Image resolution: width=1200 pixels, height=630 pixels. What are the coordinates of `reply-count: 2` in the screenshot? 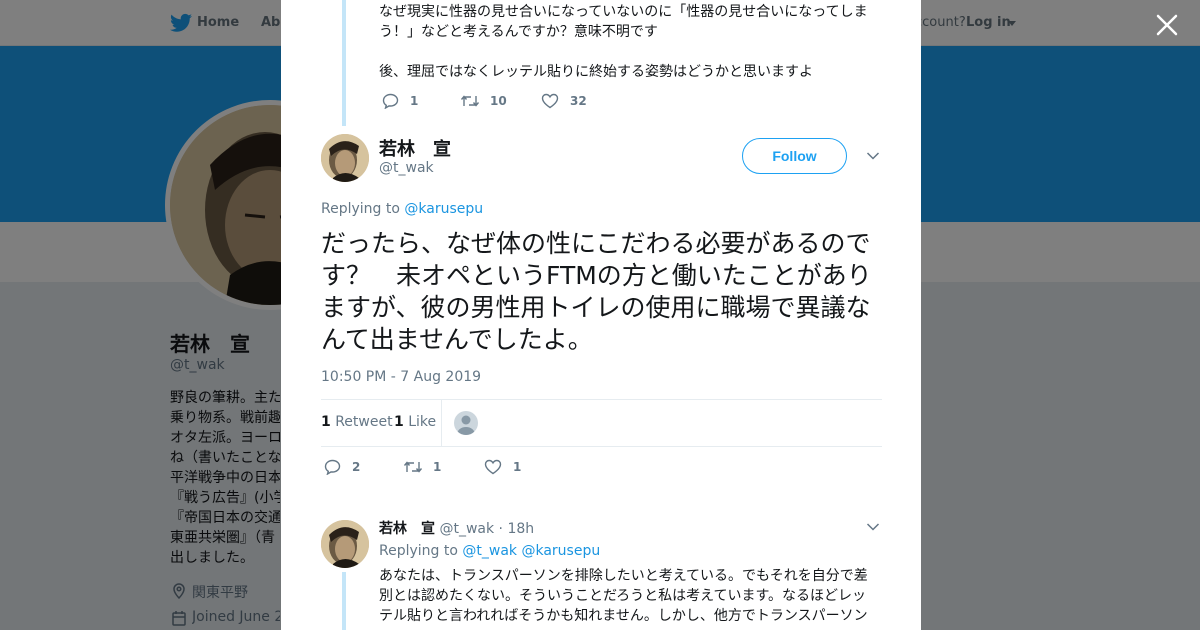 It's located at (356, 467).